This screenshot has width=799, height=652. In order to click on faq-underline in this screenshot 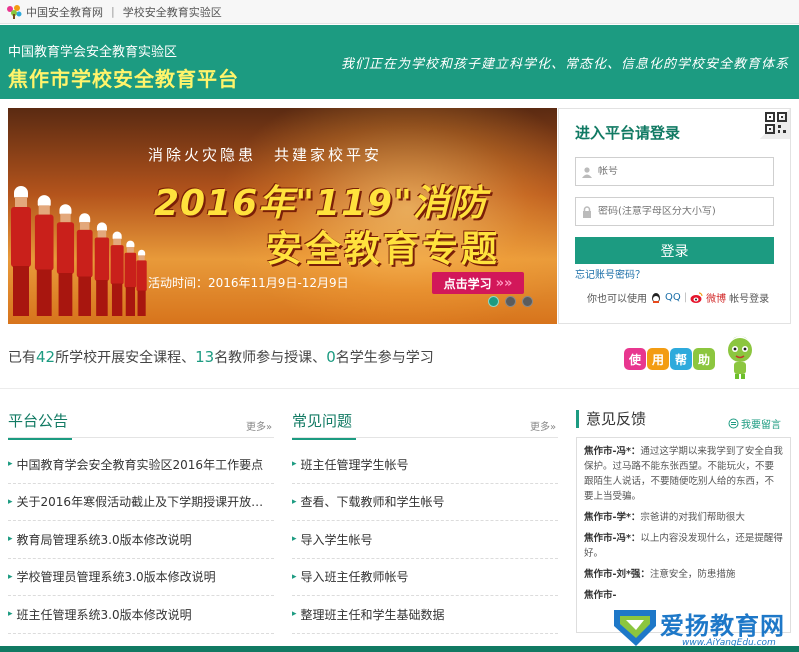, I will do `click(324, 439)`.